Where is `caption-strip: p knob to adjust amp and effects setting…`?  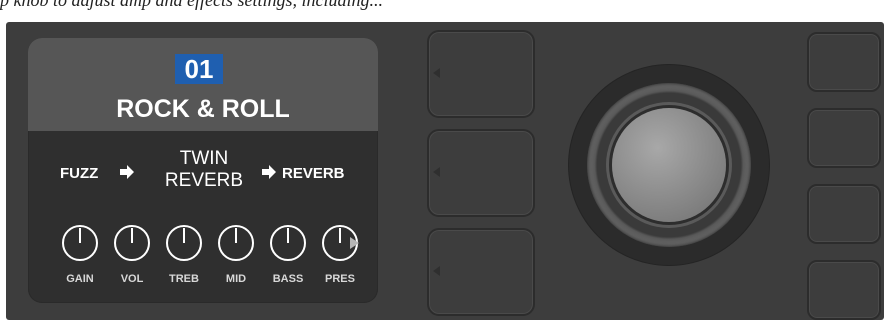
caption-strip: p knob to adjust amp and effects setting… is located at coordinates (445, 11).